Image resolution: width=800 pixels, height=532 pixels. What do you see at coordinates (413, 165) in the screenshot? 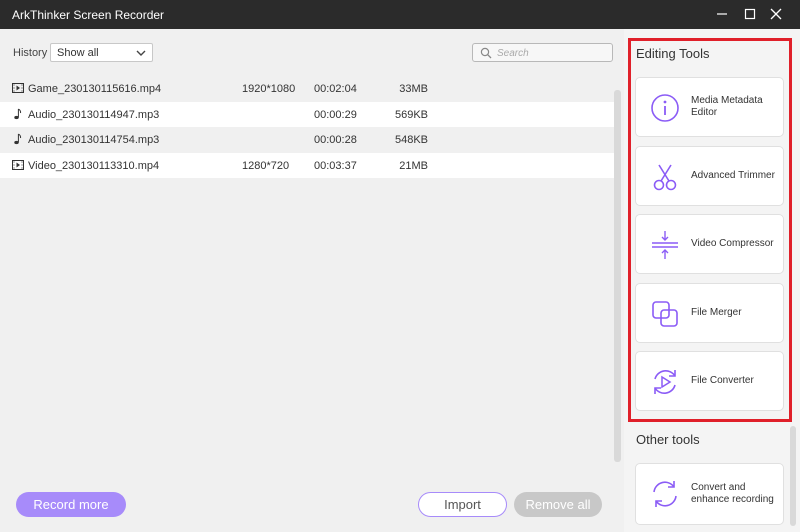
I see `file-size: 21MB` at bounding box center [413, 165].